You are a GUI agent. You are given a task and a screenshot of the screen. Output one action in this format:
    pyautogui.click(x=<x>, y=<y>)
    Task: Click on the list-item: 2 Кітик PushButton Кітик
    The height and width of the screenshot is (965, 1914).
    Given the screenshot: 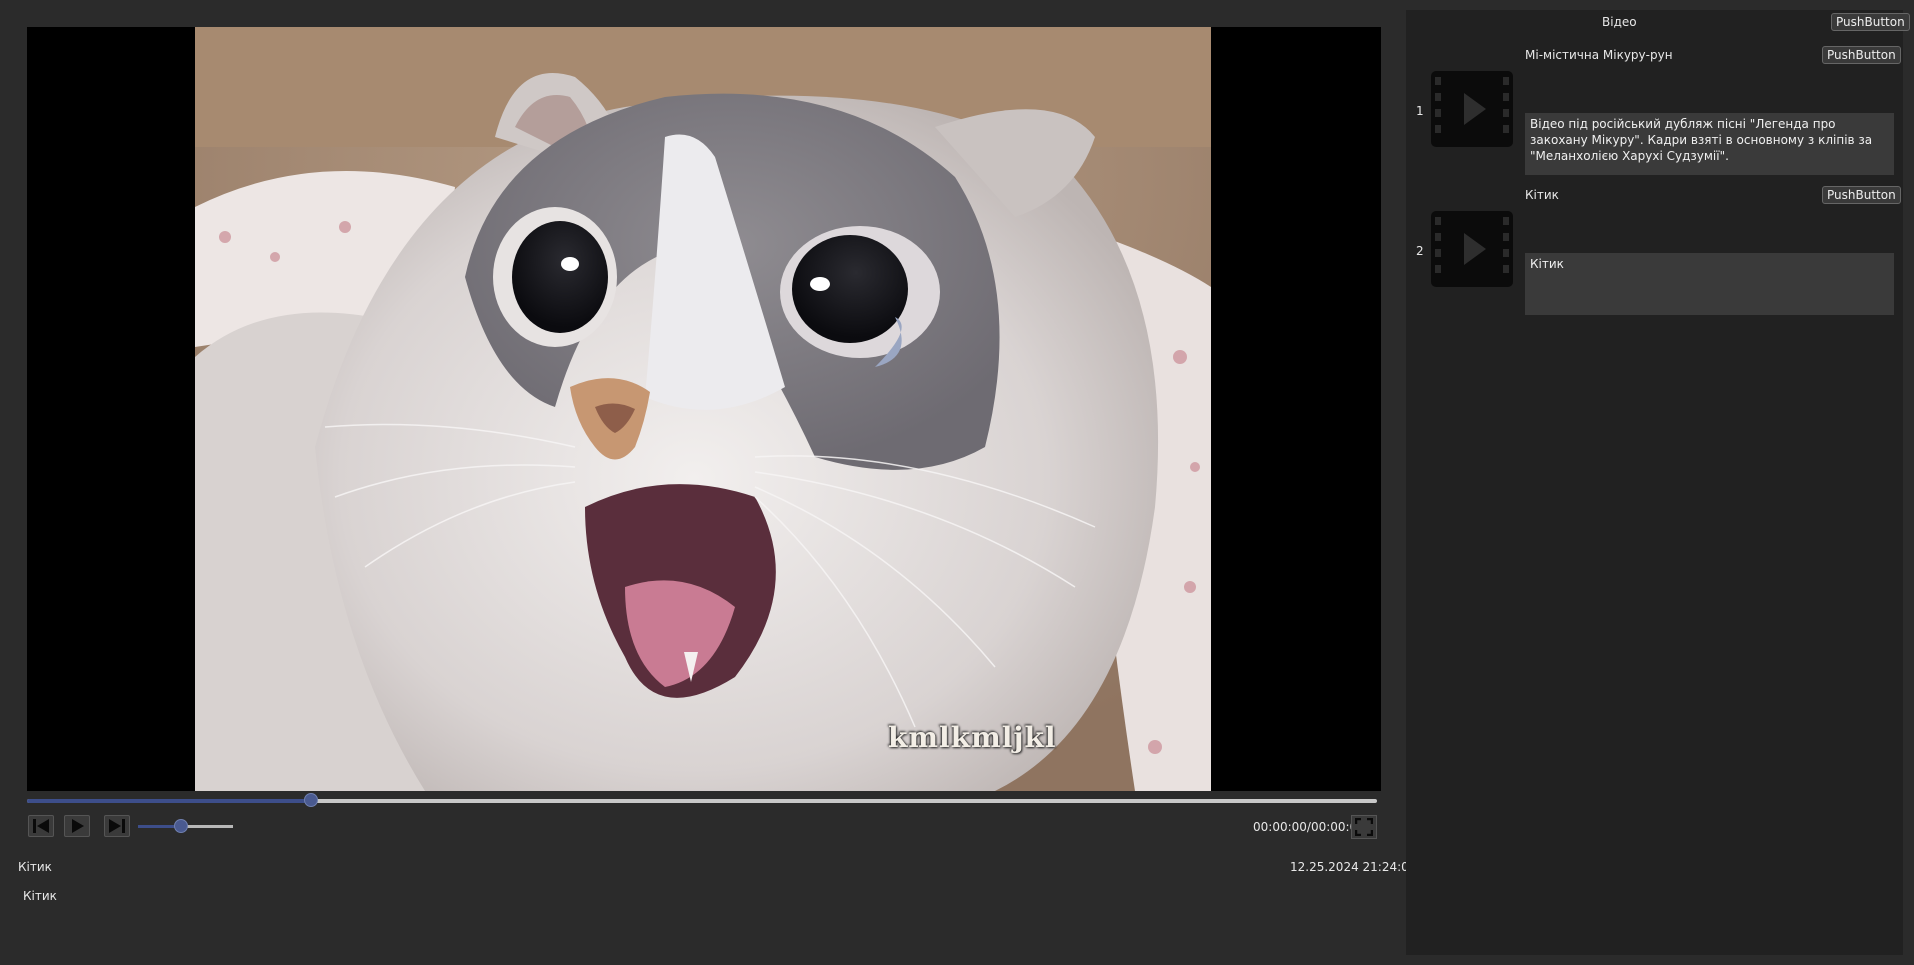 What is the action you would take?
    pyautogui.click(x=1654, y=252)
    